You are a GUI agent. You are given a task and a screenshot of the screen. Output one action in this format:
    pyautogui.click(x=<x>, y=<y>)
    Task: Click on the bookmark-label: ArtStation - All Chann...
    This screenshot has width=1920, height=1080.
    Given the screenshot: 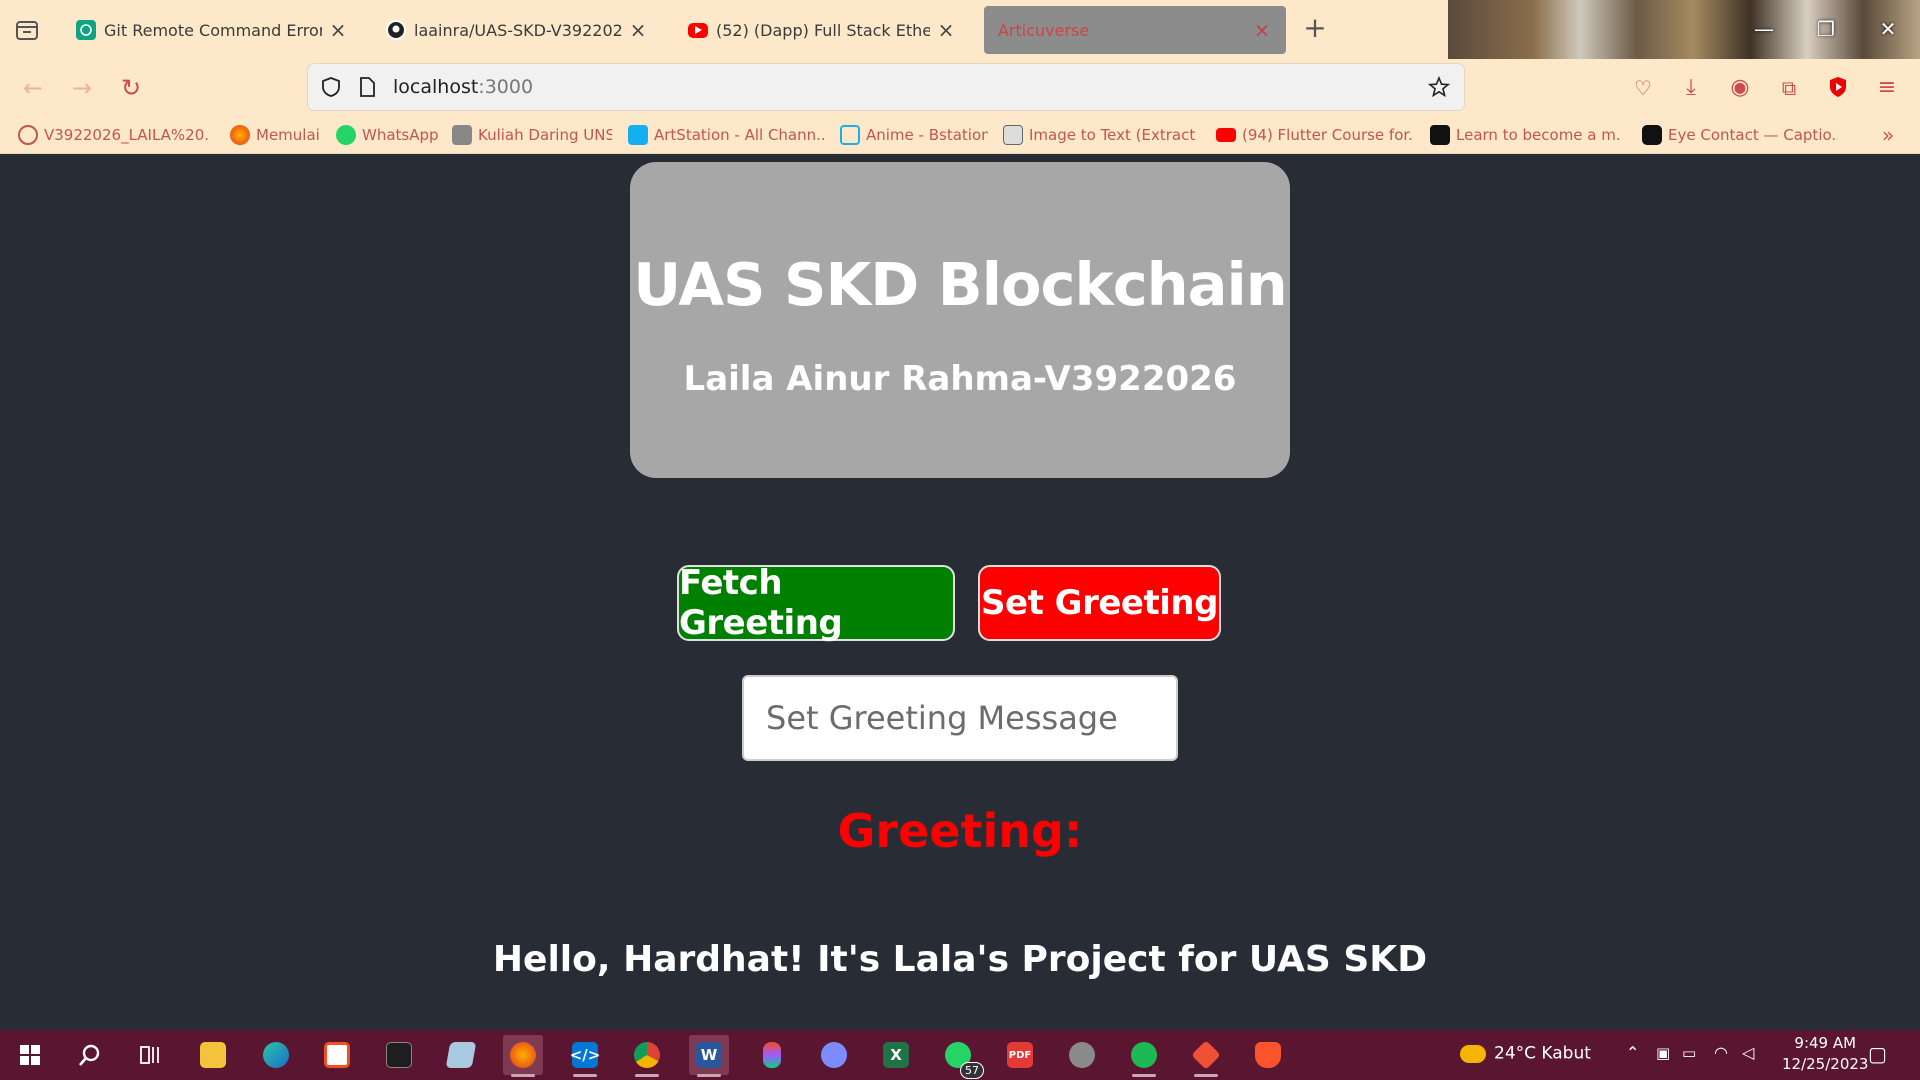 What is the action you would take?
    pyautogui.click(x=739, y=135)
    